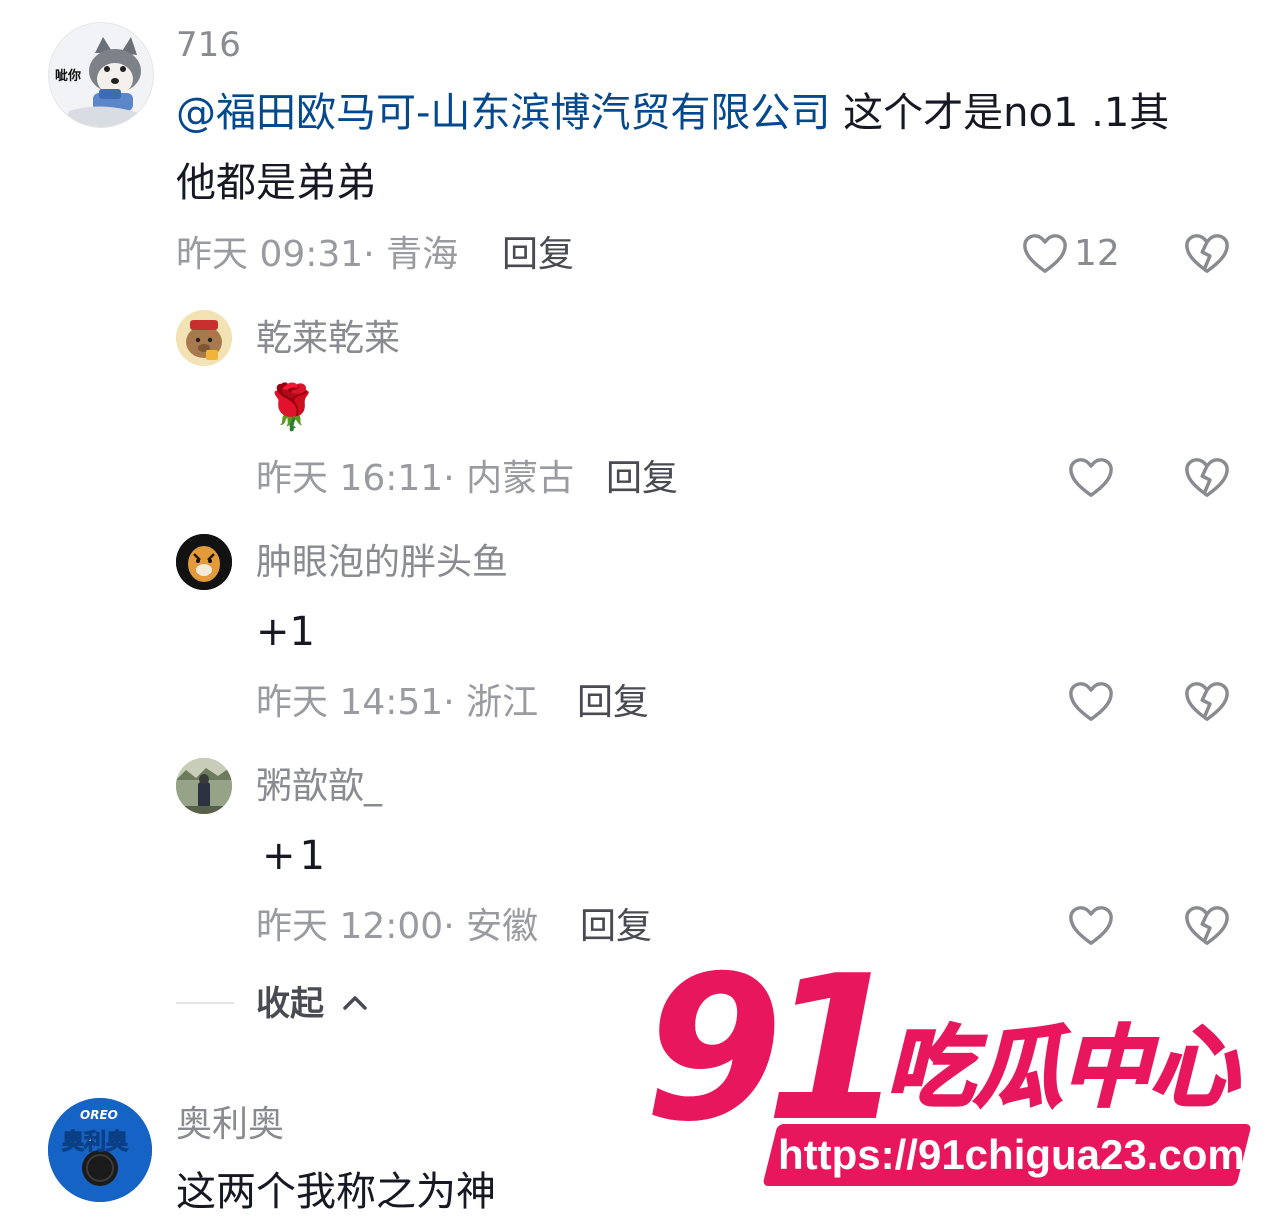  What do you see at coordinates (295, 856) in the screenshot?
I see `reply-3-content: +1` at bounding box center [295, 856].